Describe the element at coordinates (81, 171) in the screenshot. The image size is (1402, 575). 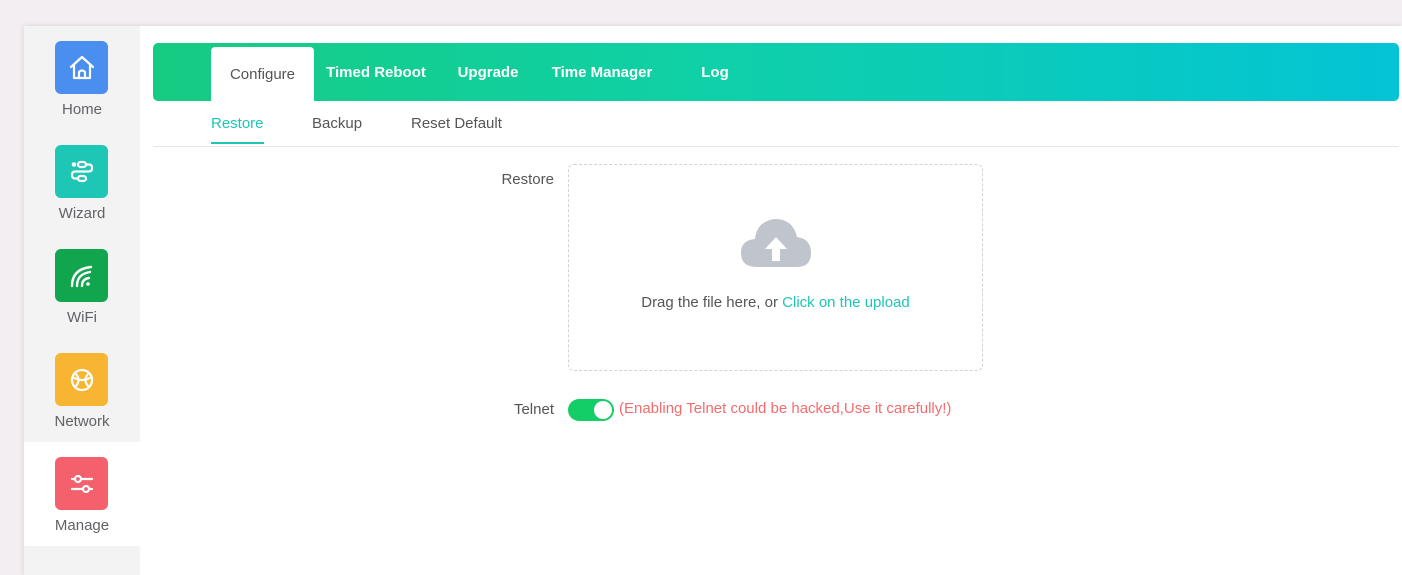
I see `route-icon` at that location.